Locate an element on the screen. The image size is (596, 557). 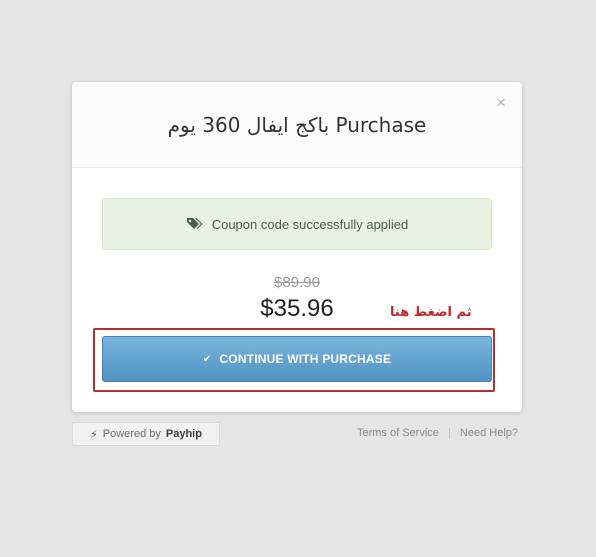
continue-button-label: CONTINUE WITH PURCHASE is located at coordinates (305, 359).